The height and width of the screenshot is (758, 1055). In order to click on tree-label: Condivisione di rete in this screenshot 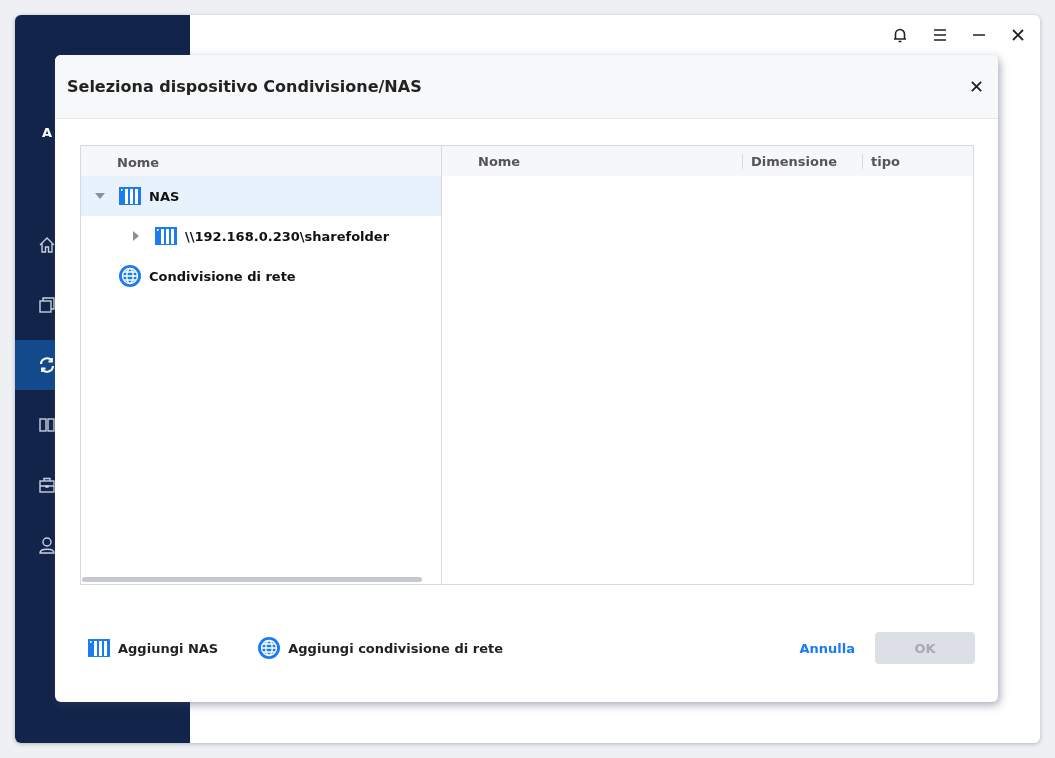, I will do `click(222, 276)`.